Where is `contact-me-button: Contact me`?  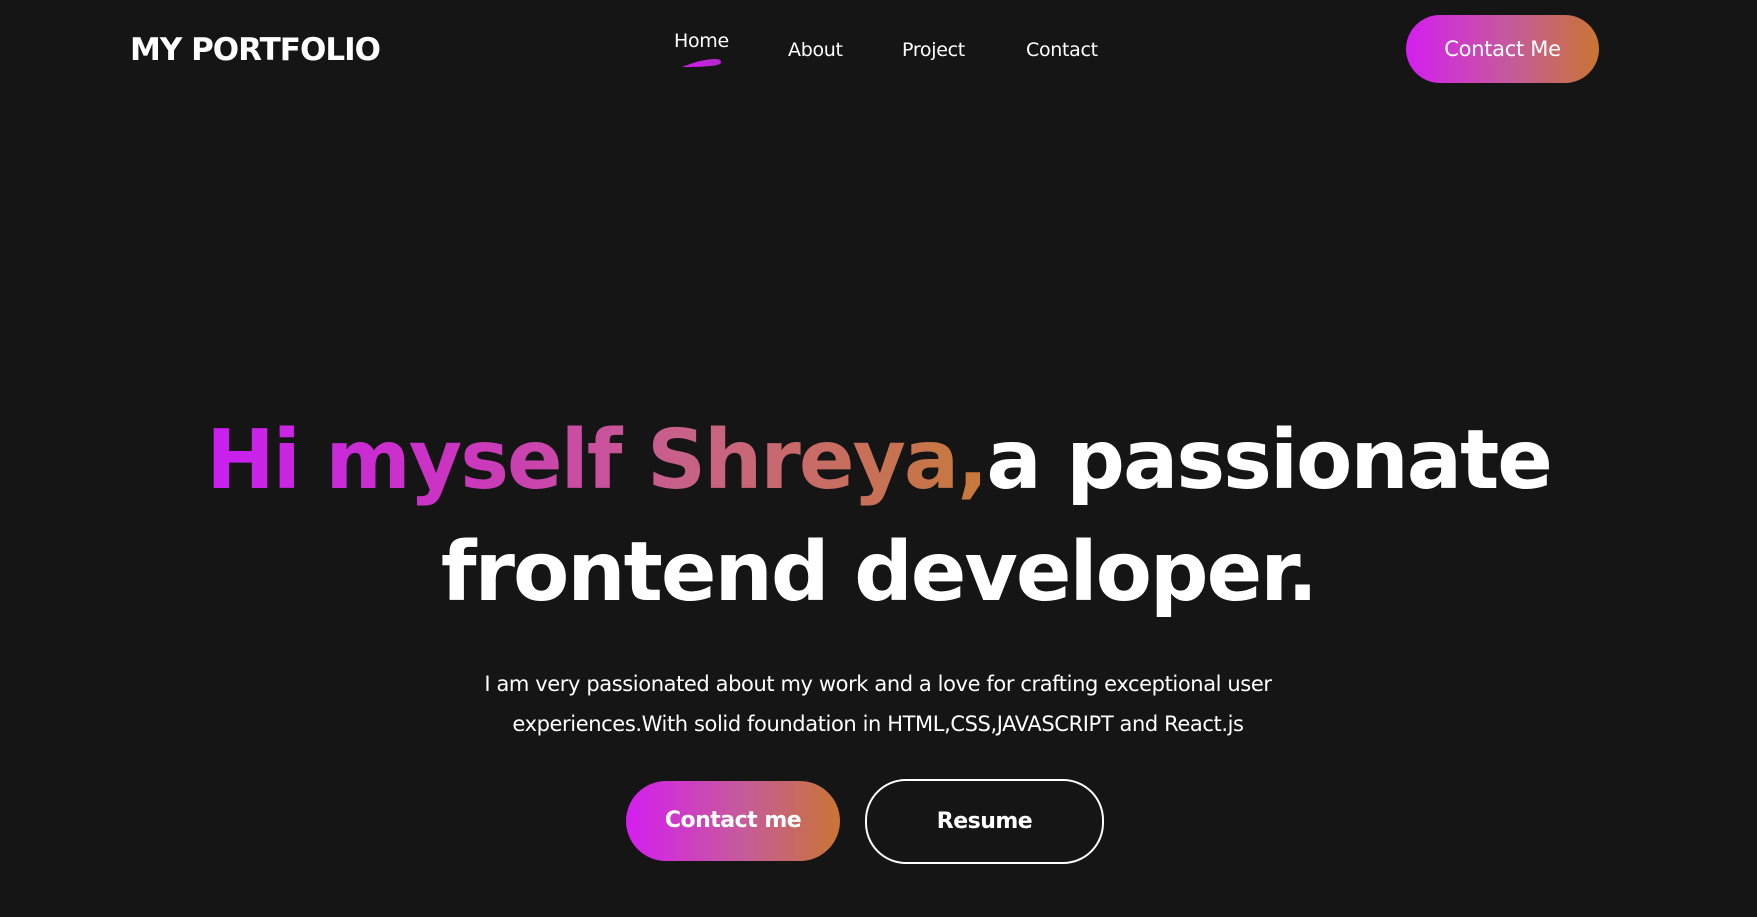
contact-me-button: Contact me is located at coordinates (733, 821).